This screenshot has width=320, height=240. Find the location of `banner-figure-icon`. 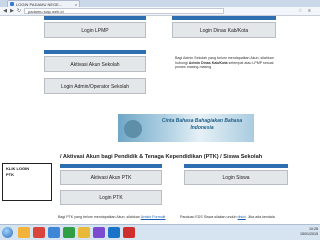

banner-figure-icon is located at coordinates (133, 129).